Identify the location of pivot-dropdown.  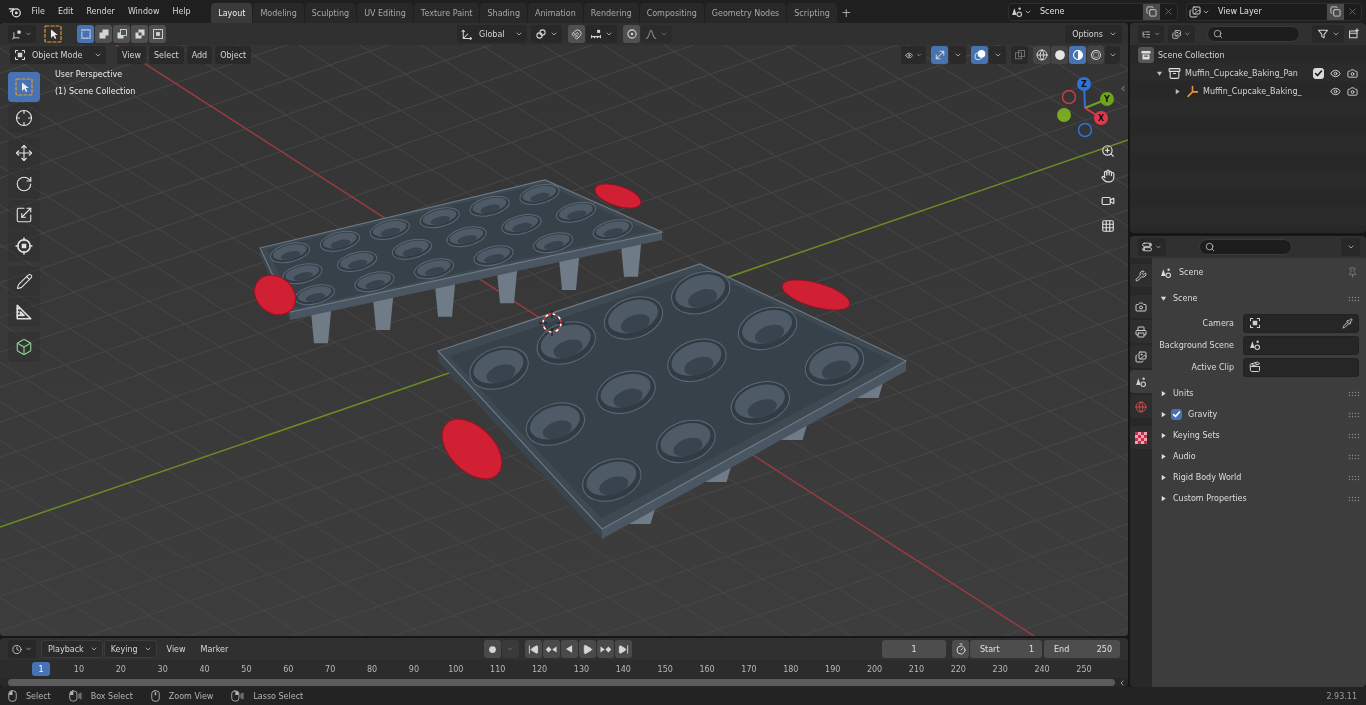
(546, 34).